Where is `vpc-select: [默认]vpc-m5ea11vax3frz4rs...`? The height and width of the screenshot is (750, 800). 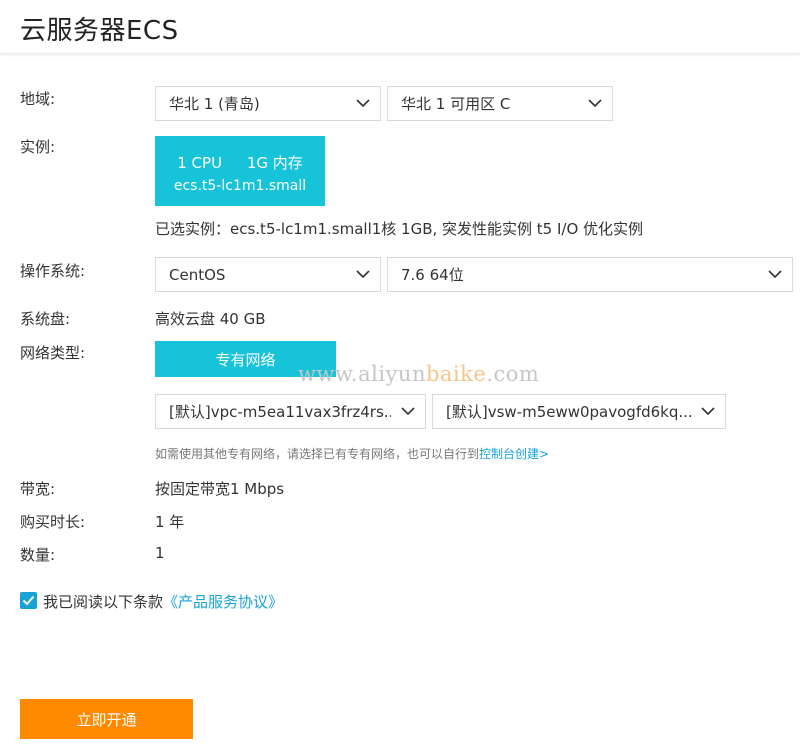
vpc-select: [默认]vpc-m5ea11vax3frz4rs... is located at coordinates (290, 411).